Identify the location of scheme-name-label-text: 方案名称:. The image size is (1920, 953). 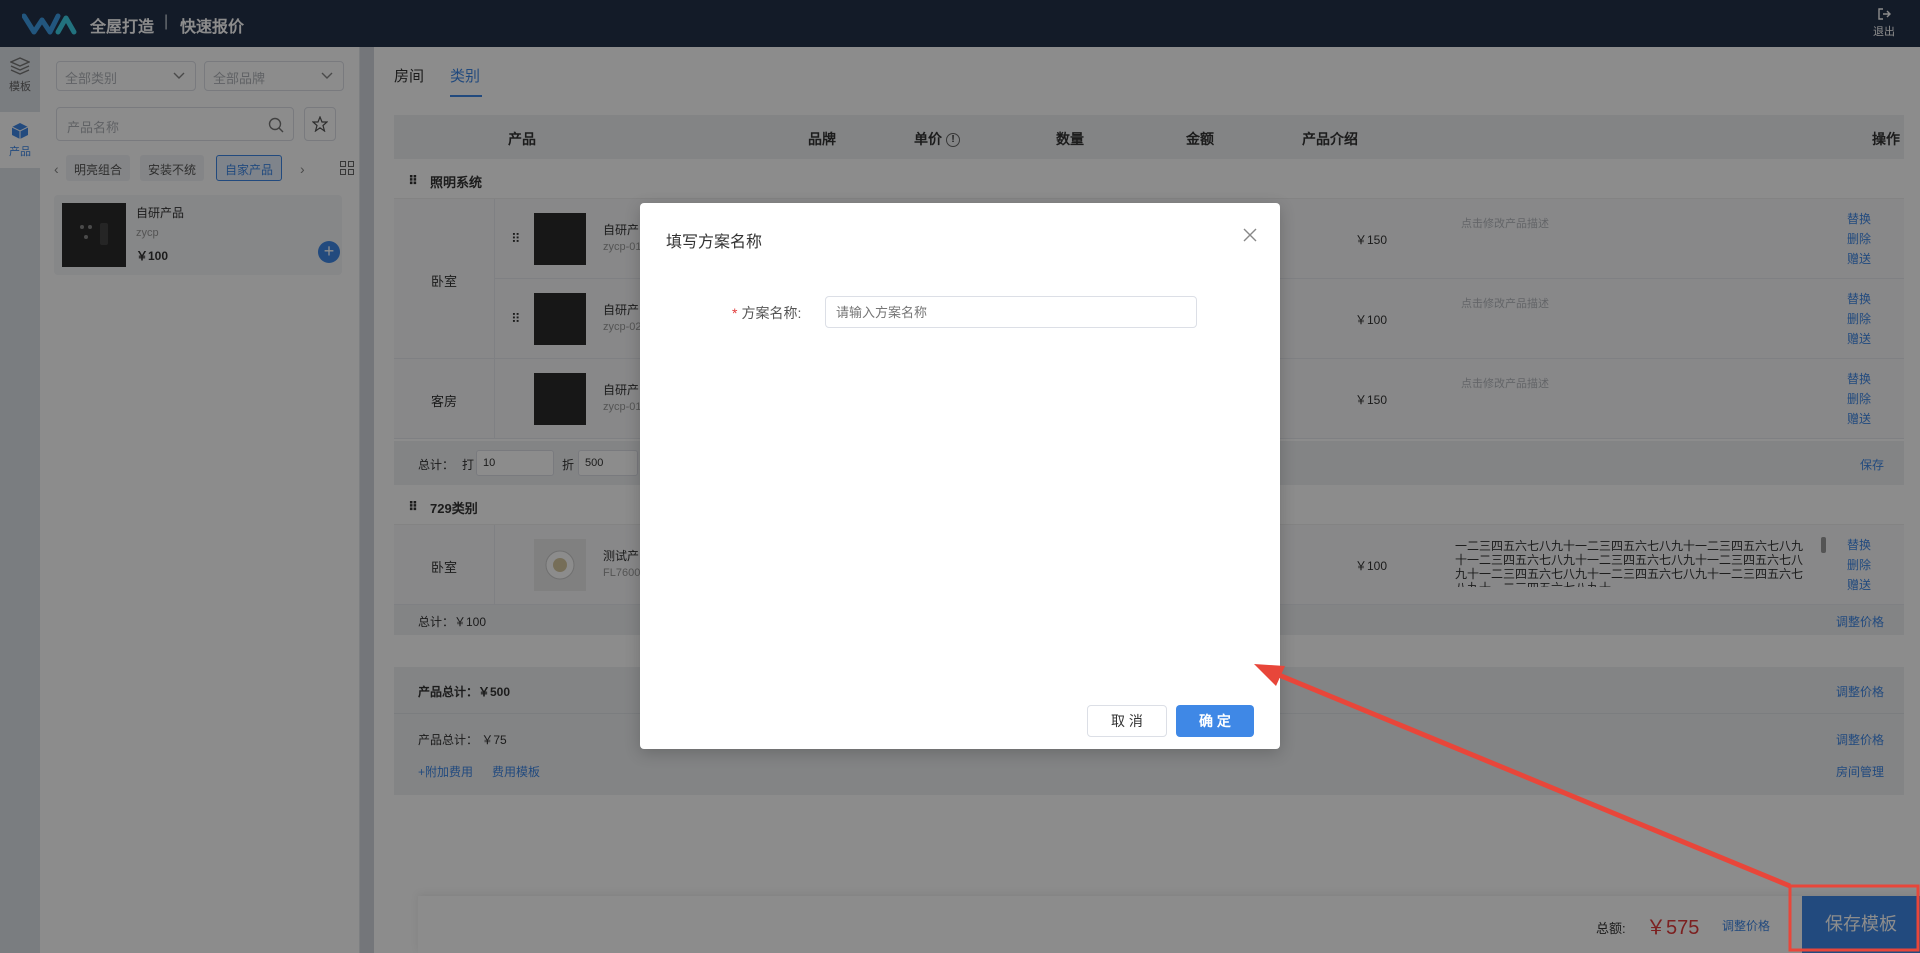
(771, 313).